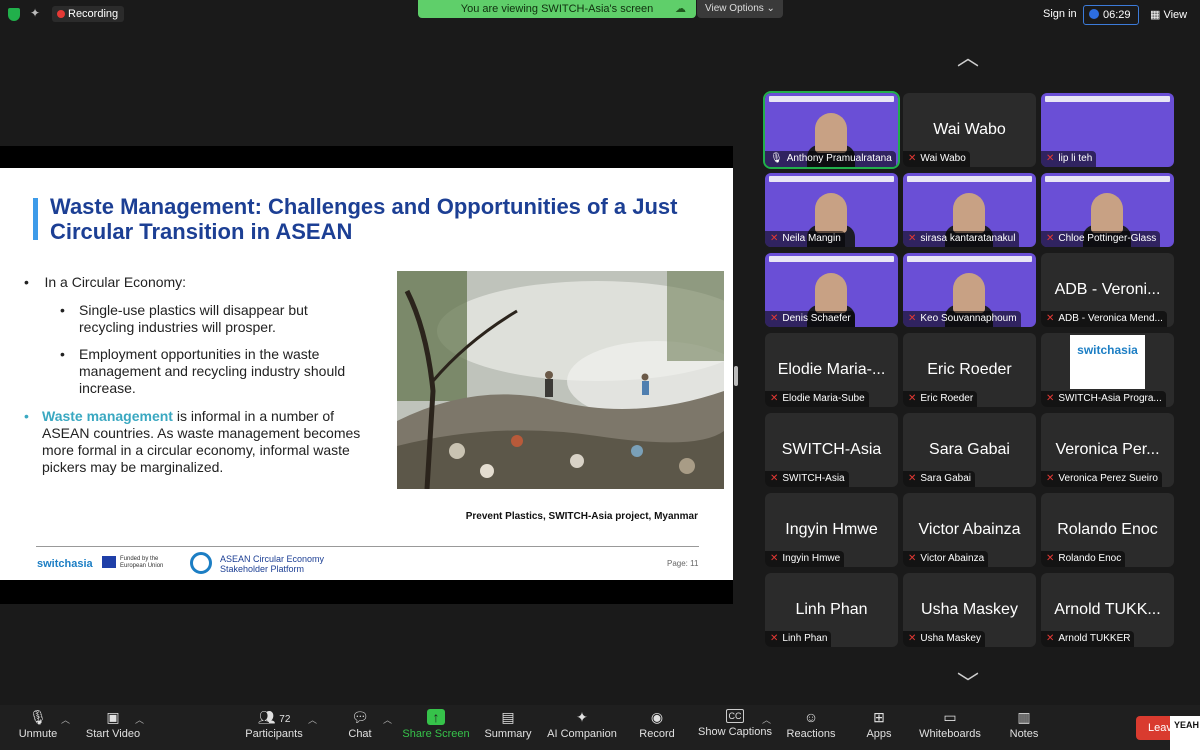 The width and height of the screenshot is (1200, 750). I want to click on ai-companion-button: ✦ AI Companion, so click(582, 724).